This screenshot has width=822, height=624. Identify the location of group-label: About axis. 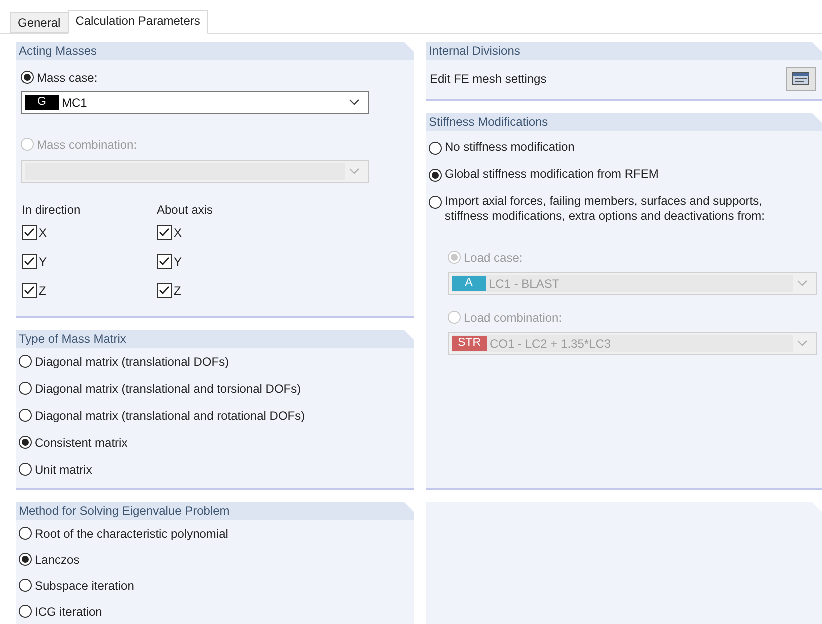
(185, 208).